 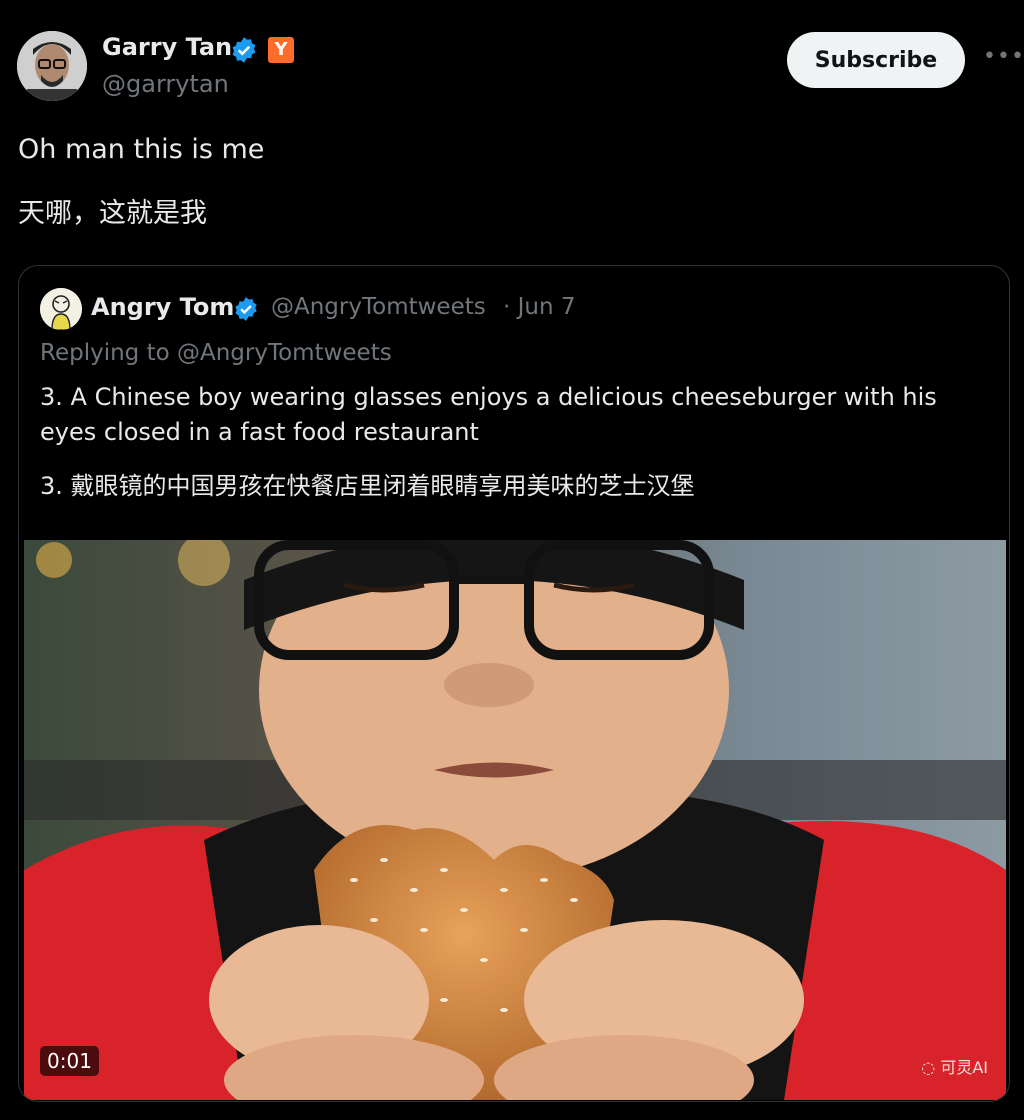 What do you see at coordinates (928, 1067) in the screenshot?
I see `watermark-logo-icon: ◌` at bounding box center [928, 1067].